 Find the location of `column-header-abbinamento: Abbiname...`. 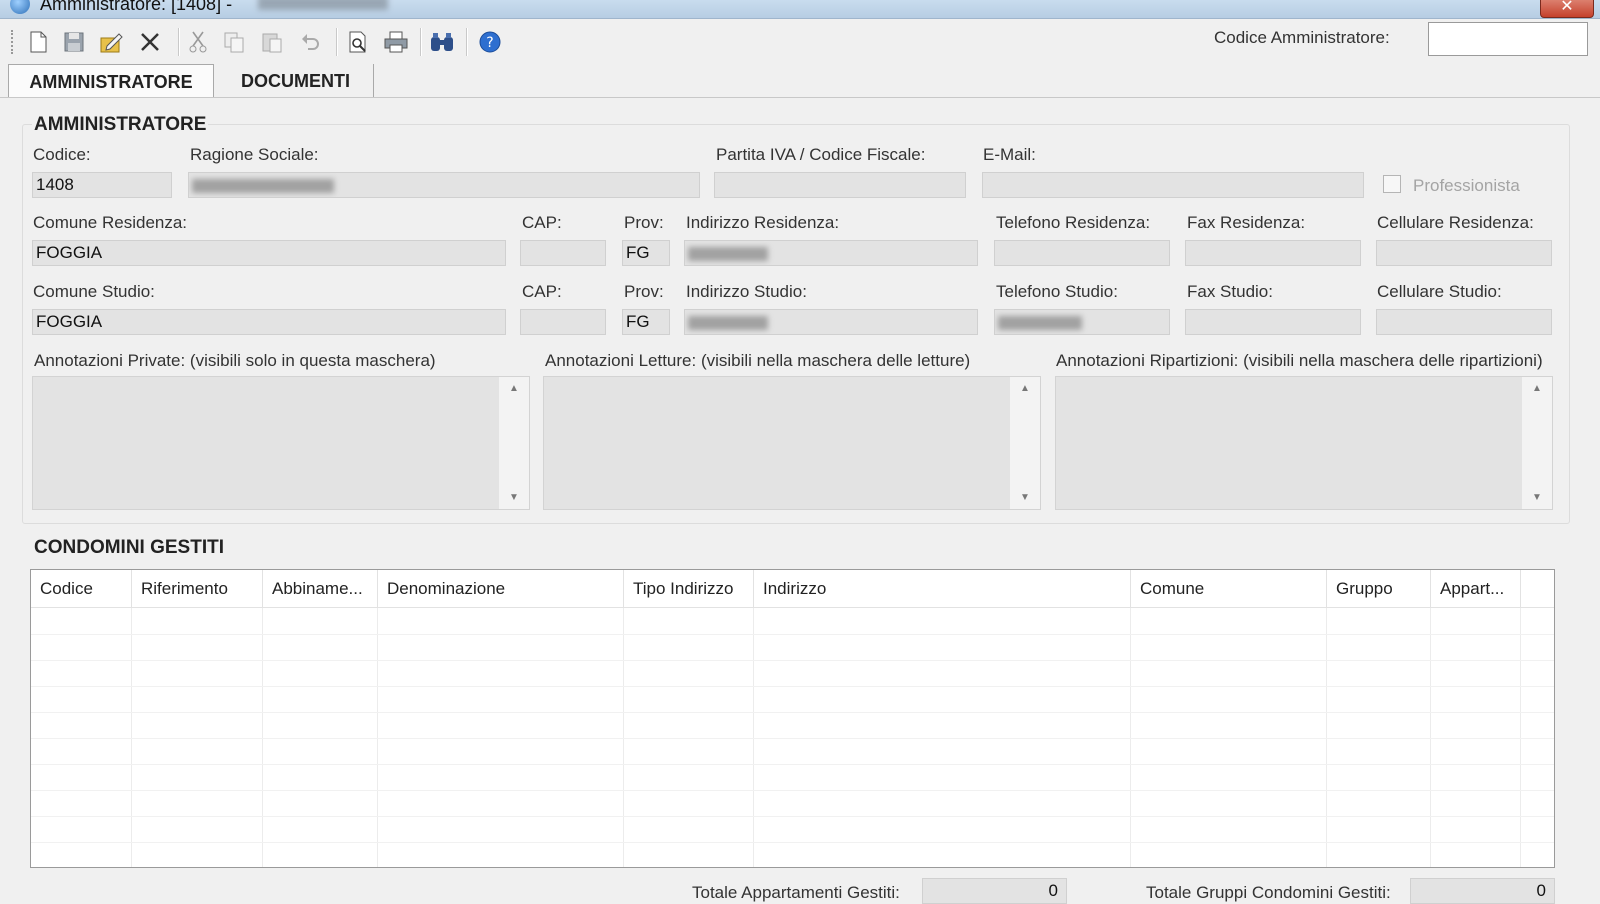

column-header-abbinamento: Abbiname... is located at coordinates (320, 589).